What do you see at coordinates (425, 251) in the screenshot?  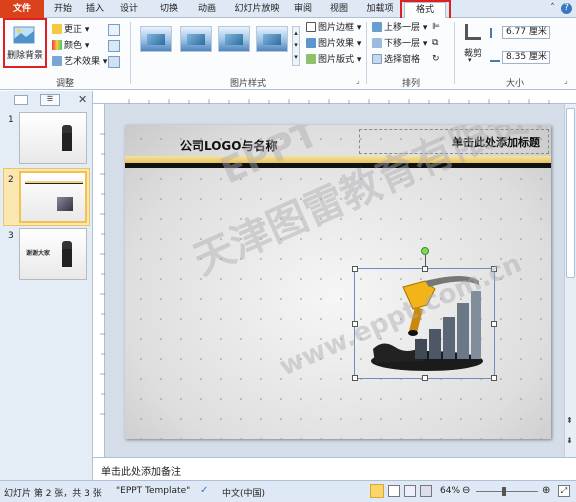 I see `rotate-handle` at bounding box center [425, 251].